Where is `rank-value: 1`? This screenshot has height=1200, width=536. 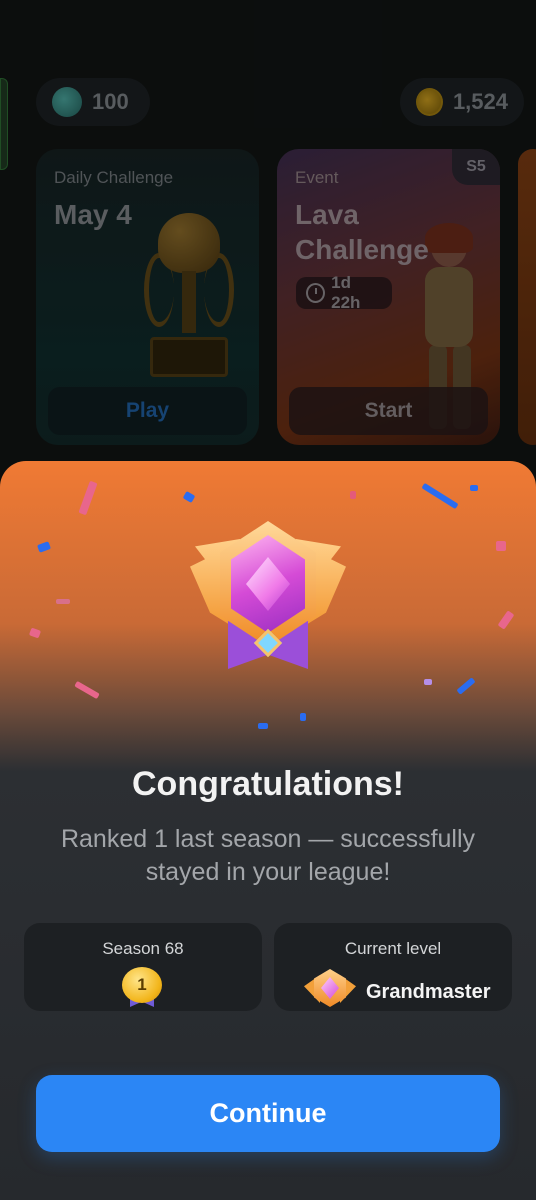 rank-value: 1 is located at coordinates (142, 985).